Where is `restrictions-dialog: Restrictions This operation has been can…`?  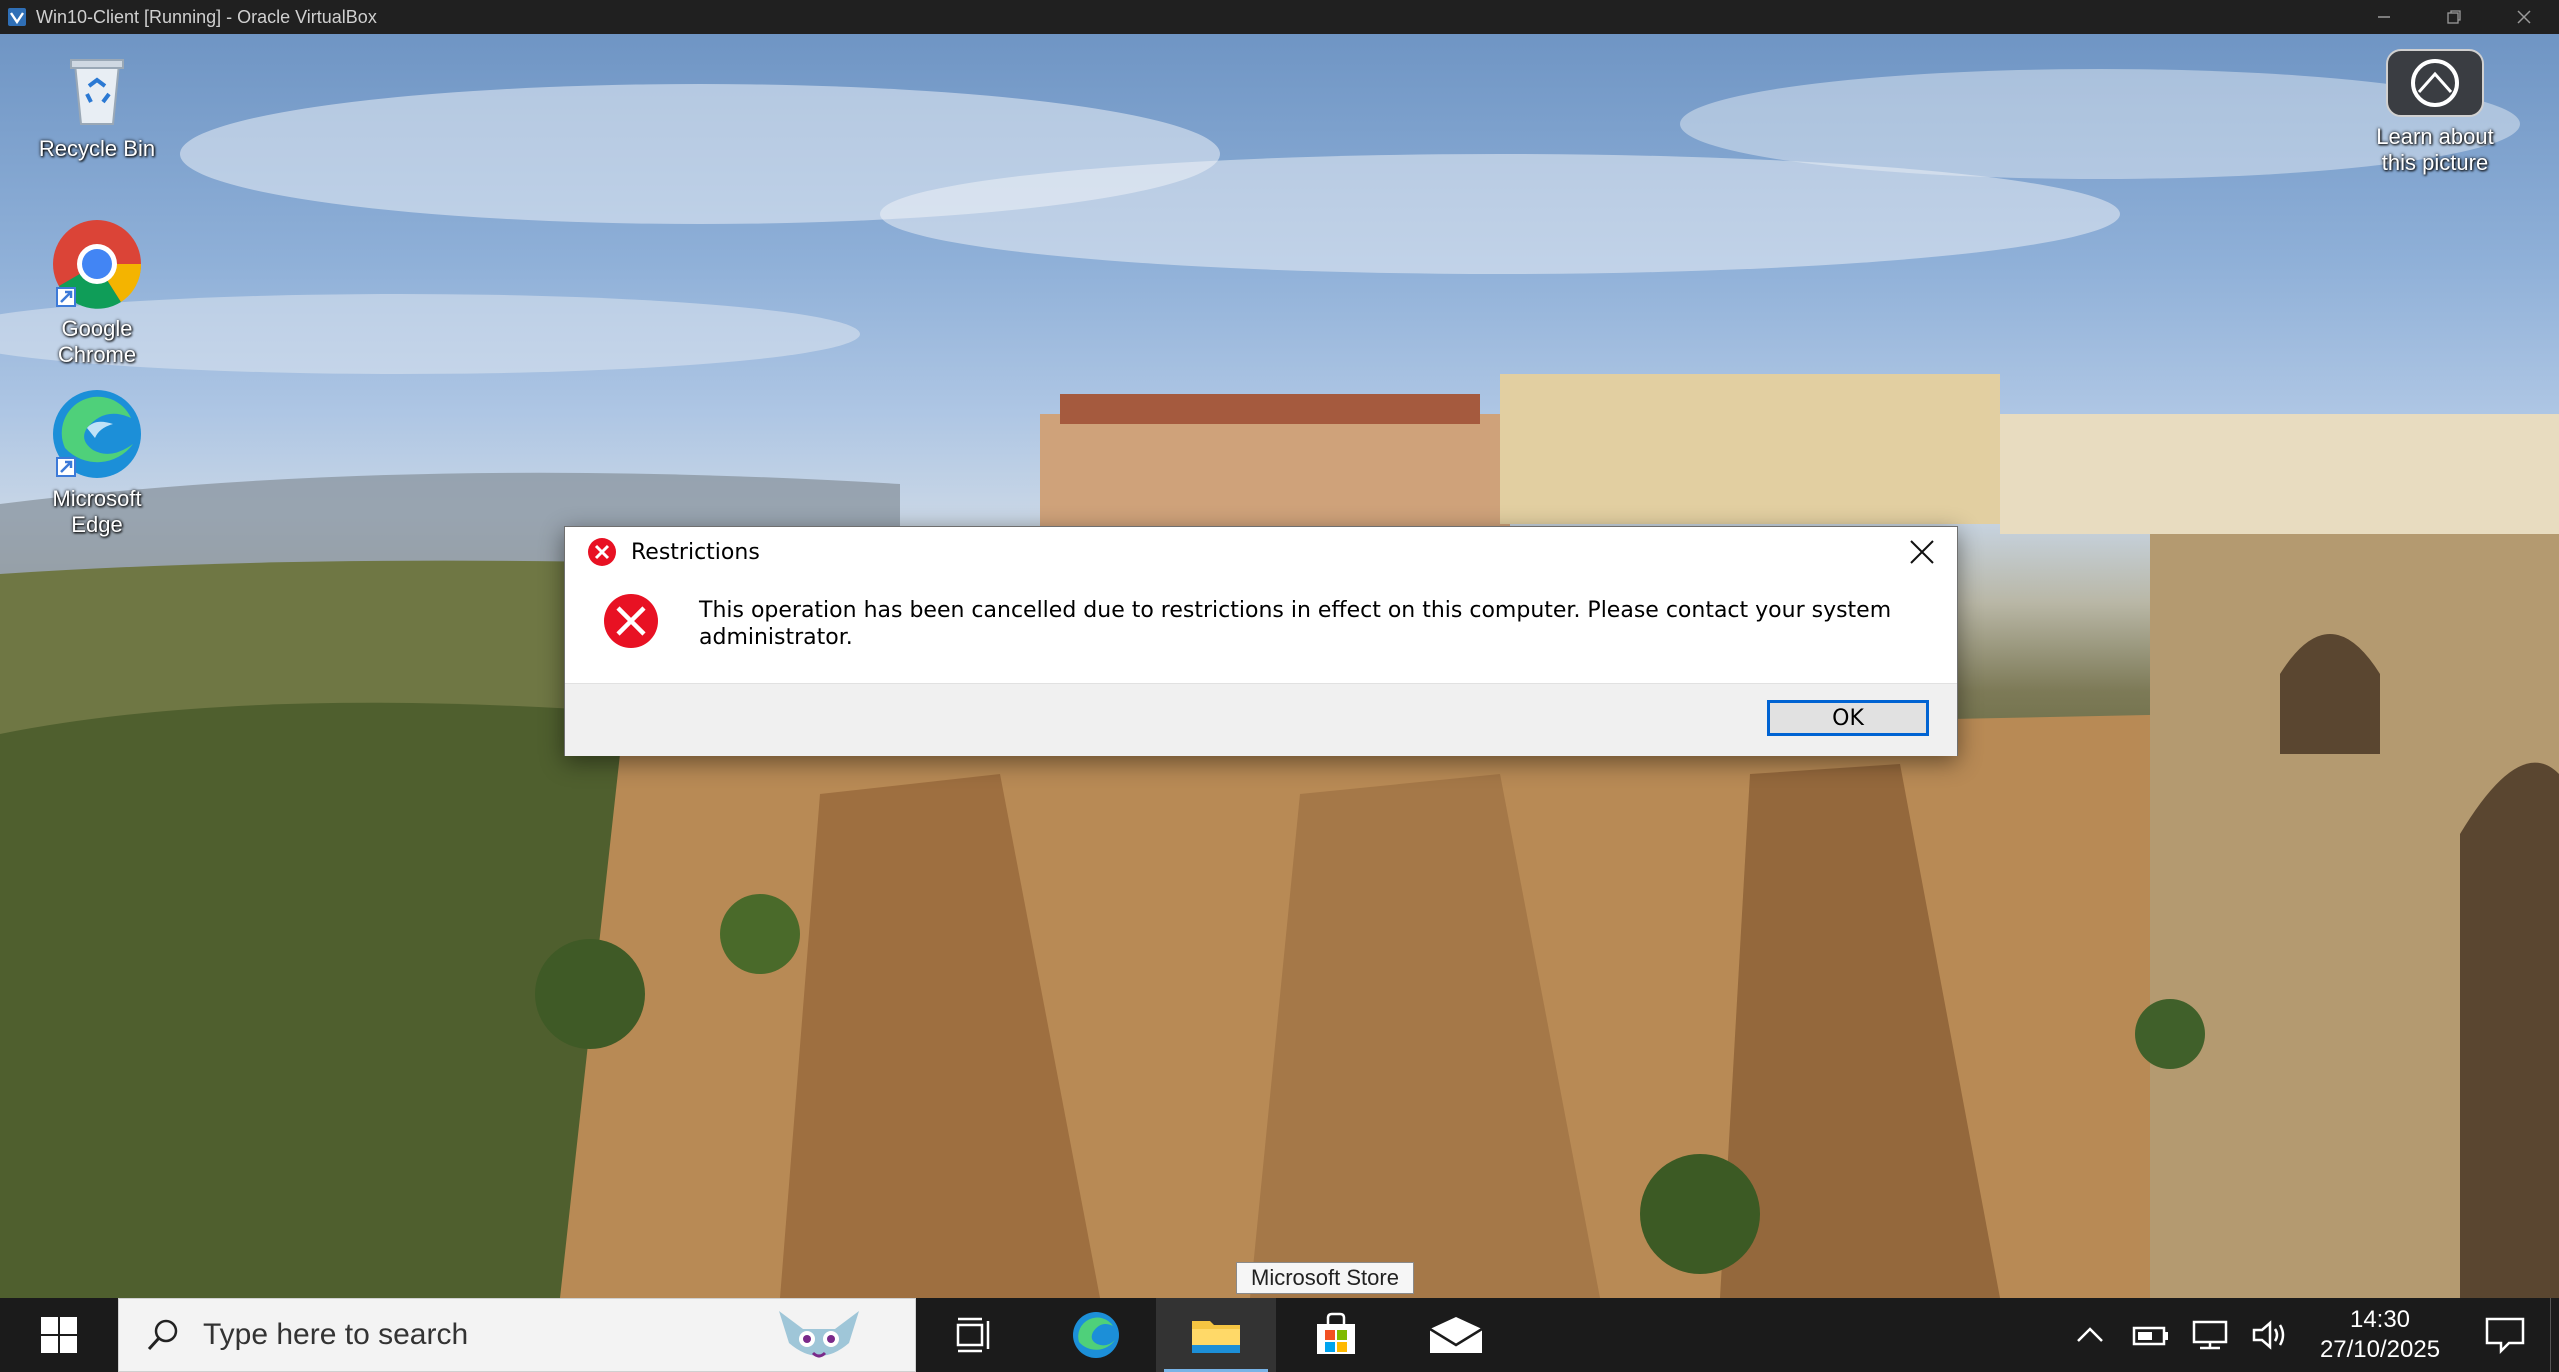
restrictions-dialog: Restrictions This operation has been can… is located at coordinates (1261, 641).